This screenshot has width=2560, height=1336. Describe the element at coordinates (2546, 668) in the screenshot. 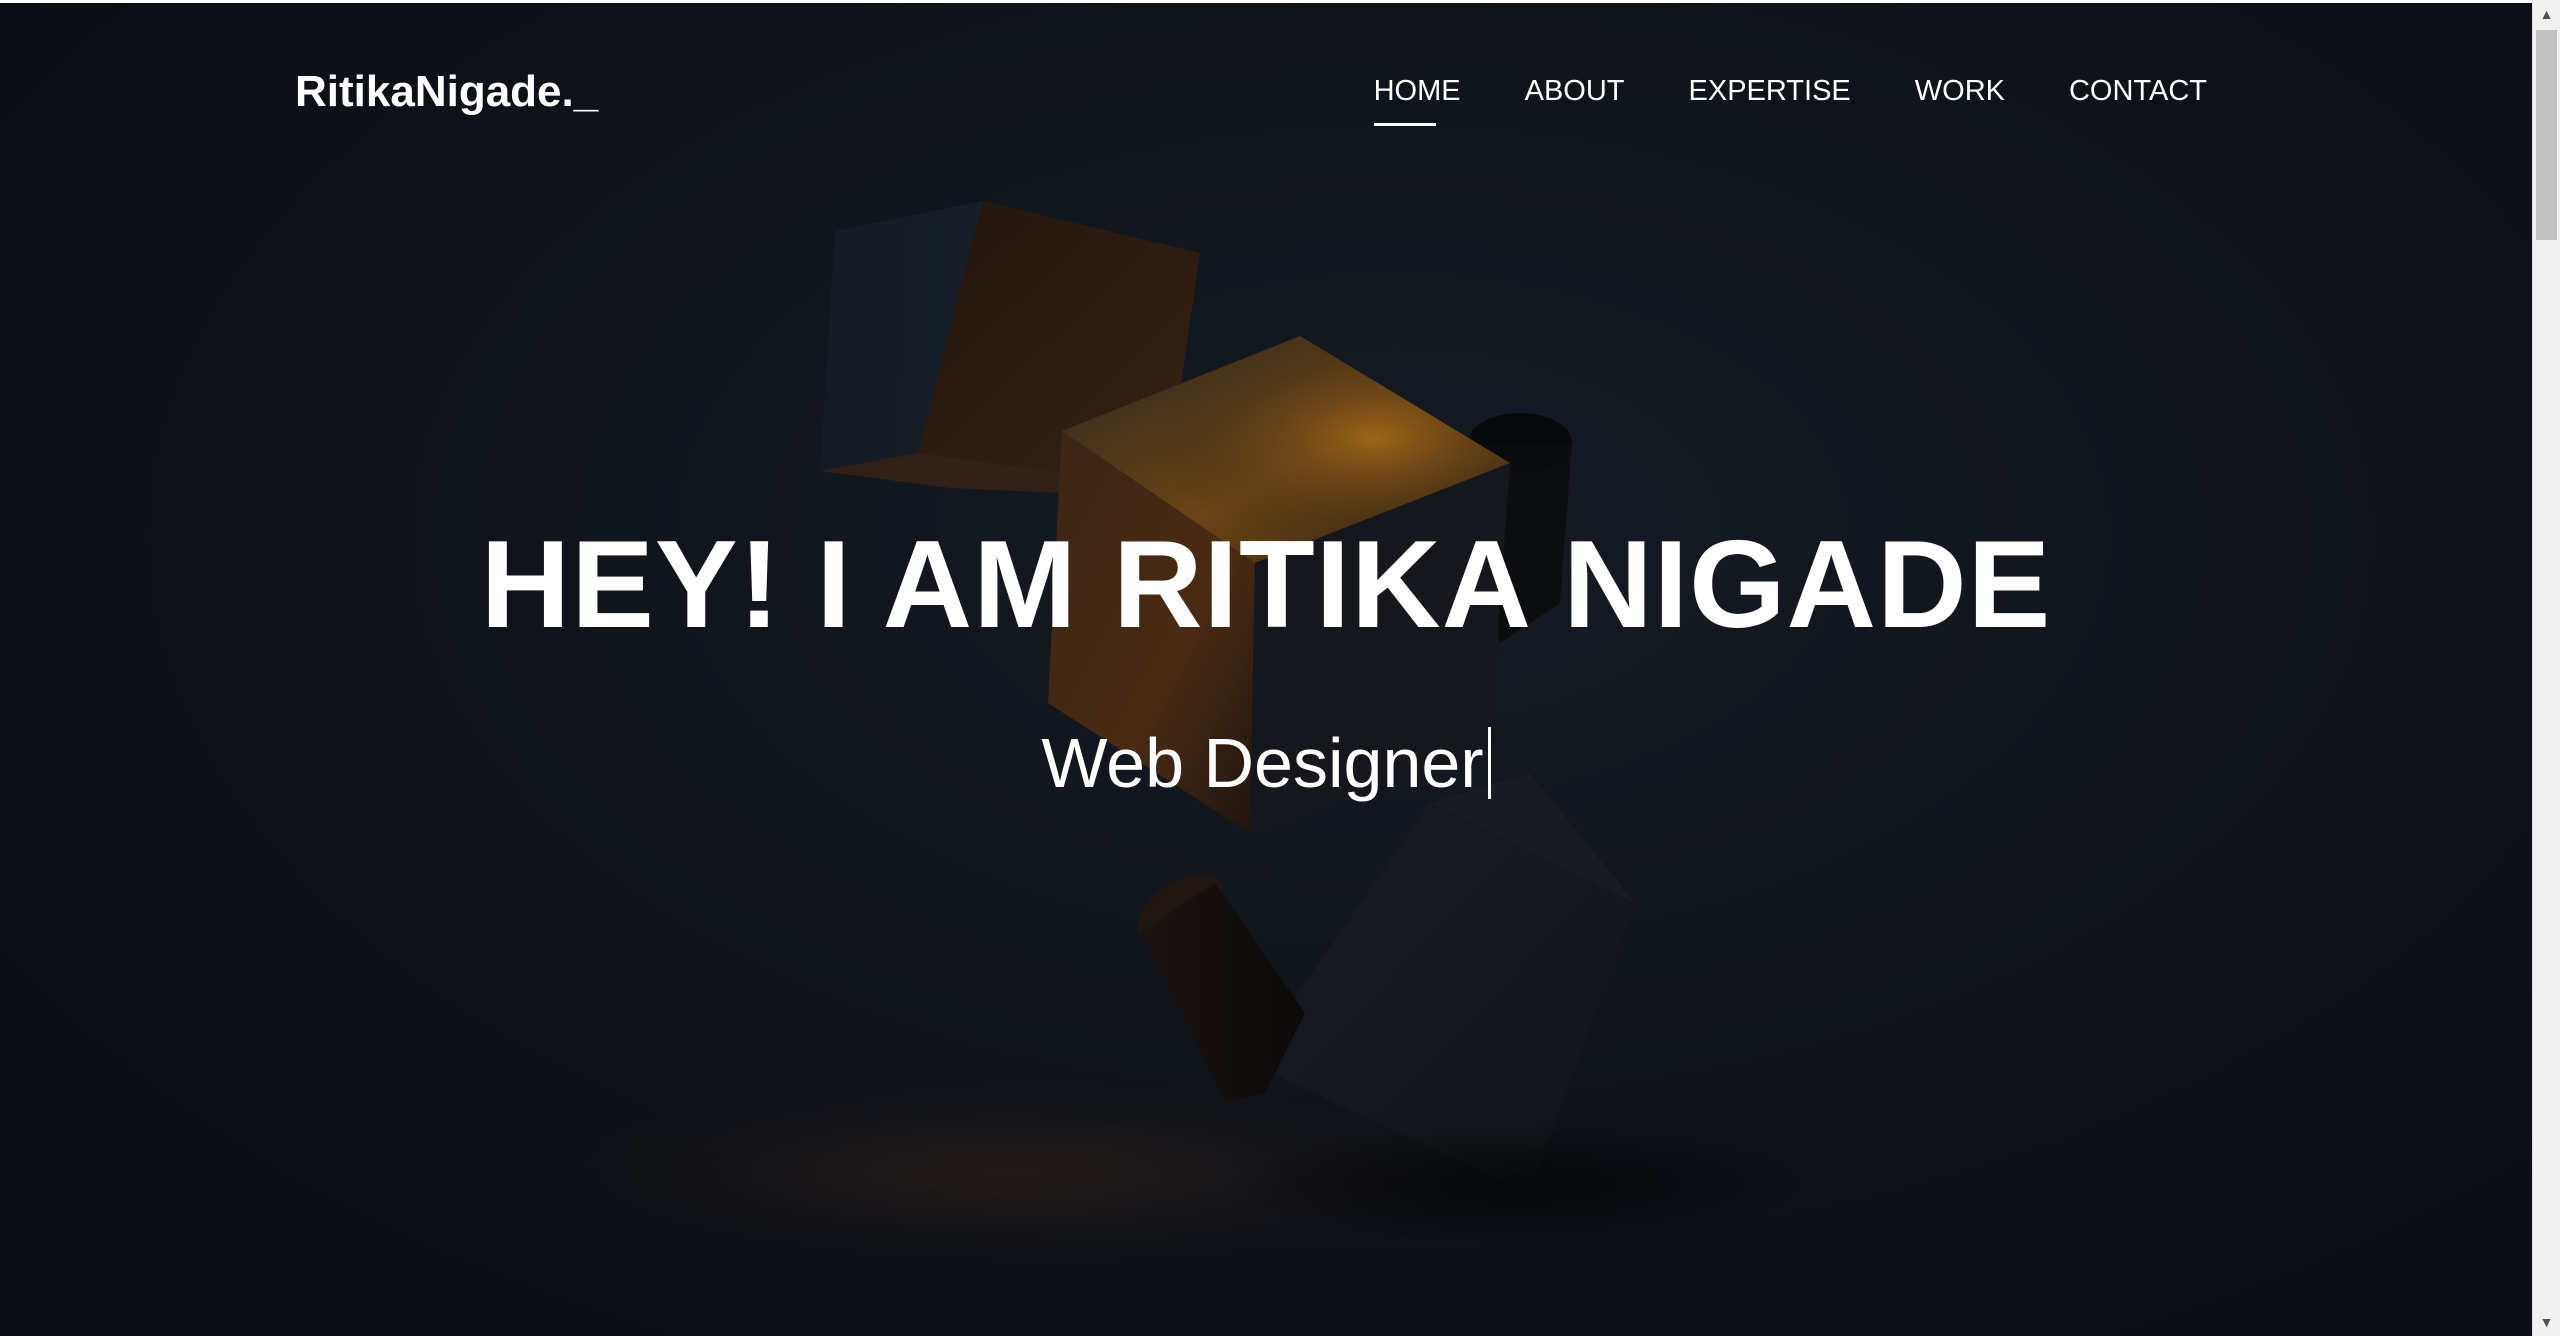

I see `vertical-scrollbar: ▲ ▼` at that location.